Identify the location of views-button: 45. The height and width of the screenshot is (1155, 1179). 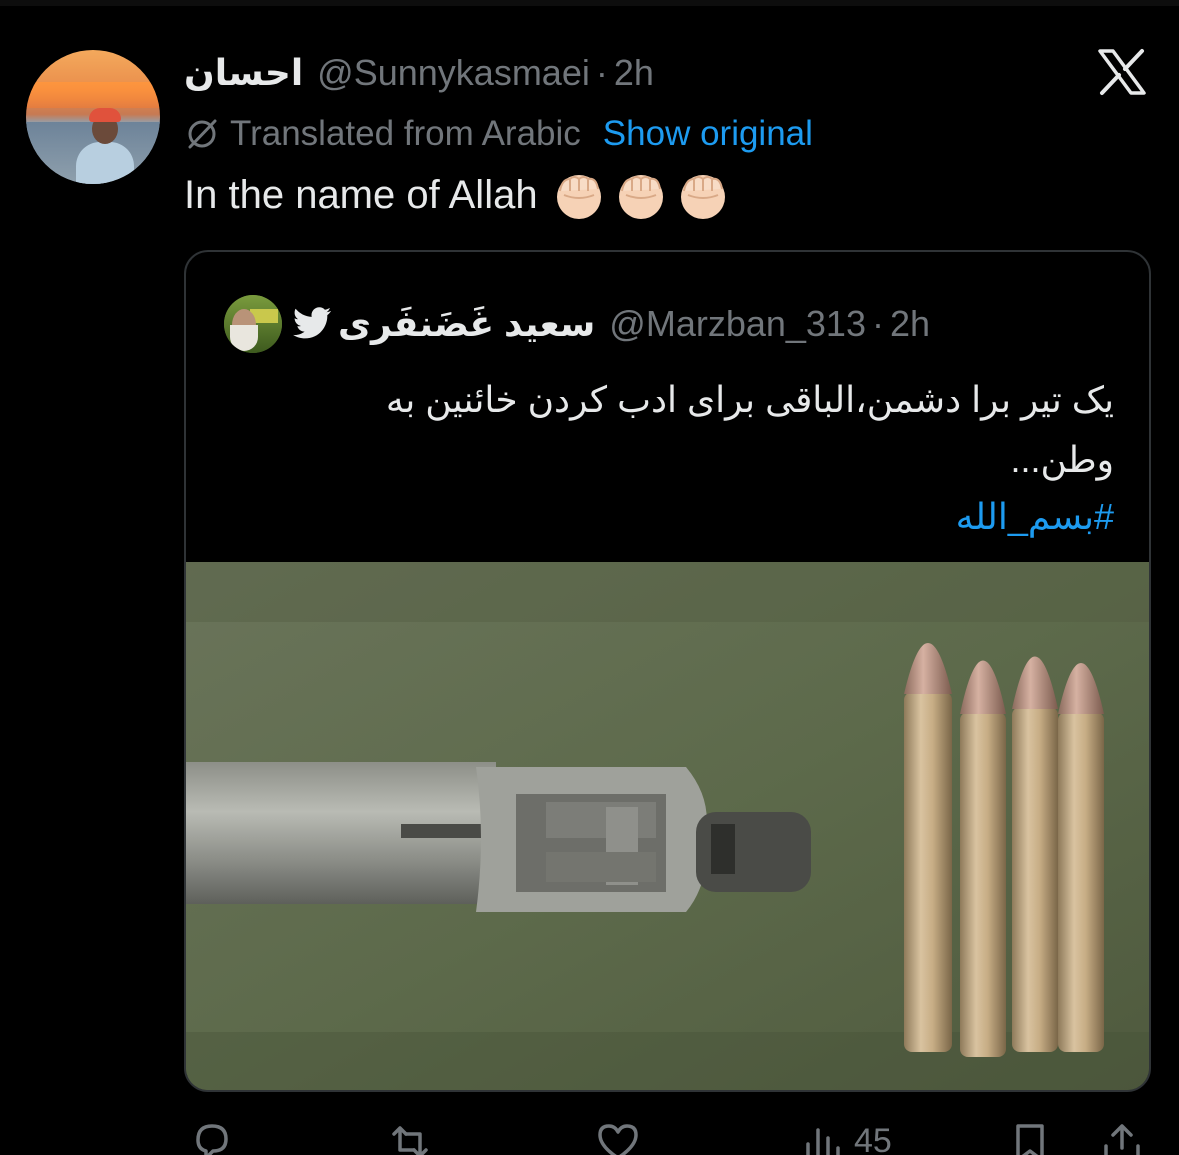
(846, 1136).